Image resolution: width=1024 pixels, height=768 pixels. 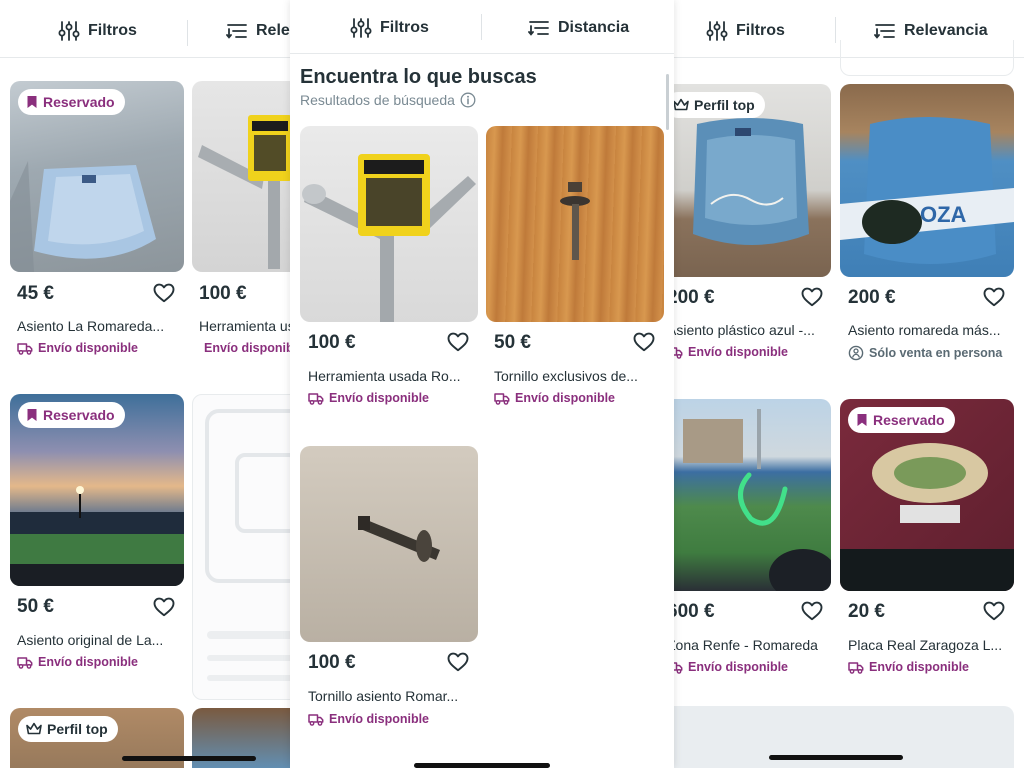 I want to click on product-photo-stadium, so click(x=752, y=495).